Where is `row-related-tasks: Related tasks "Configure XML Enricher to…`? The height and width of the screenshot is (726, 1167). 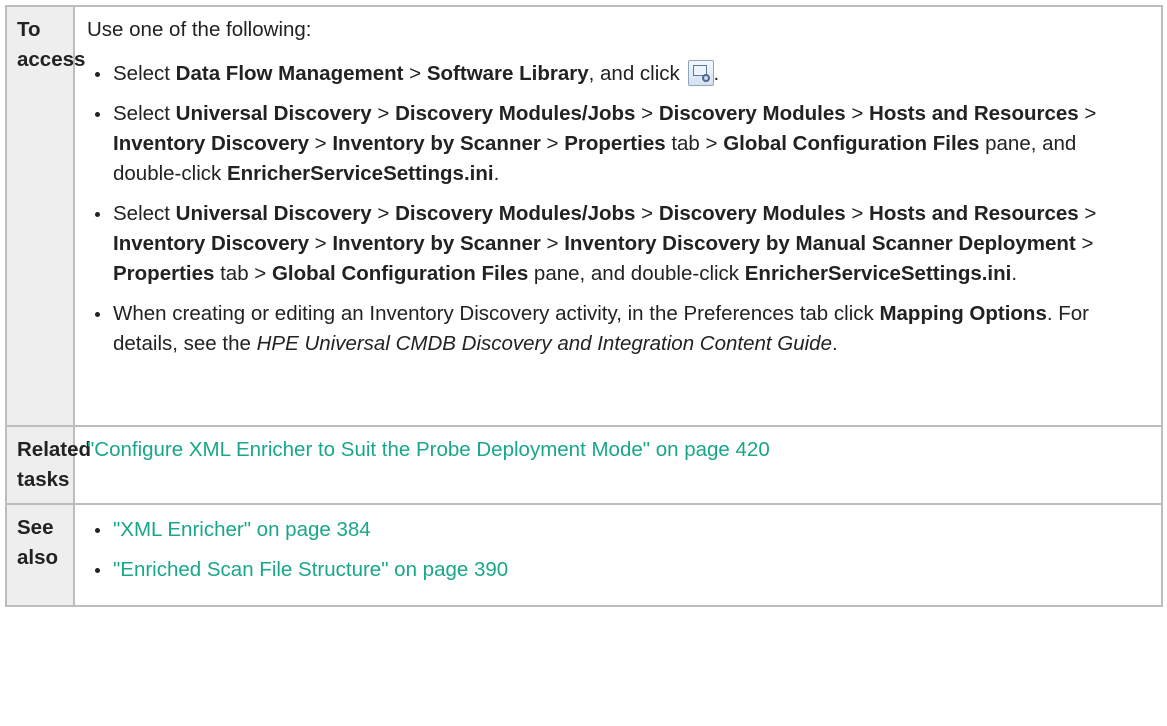 row-related-tasks: Related tasks "Configure XML Enricher to… is located at coordinates (584, 465).